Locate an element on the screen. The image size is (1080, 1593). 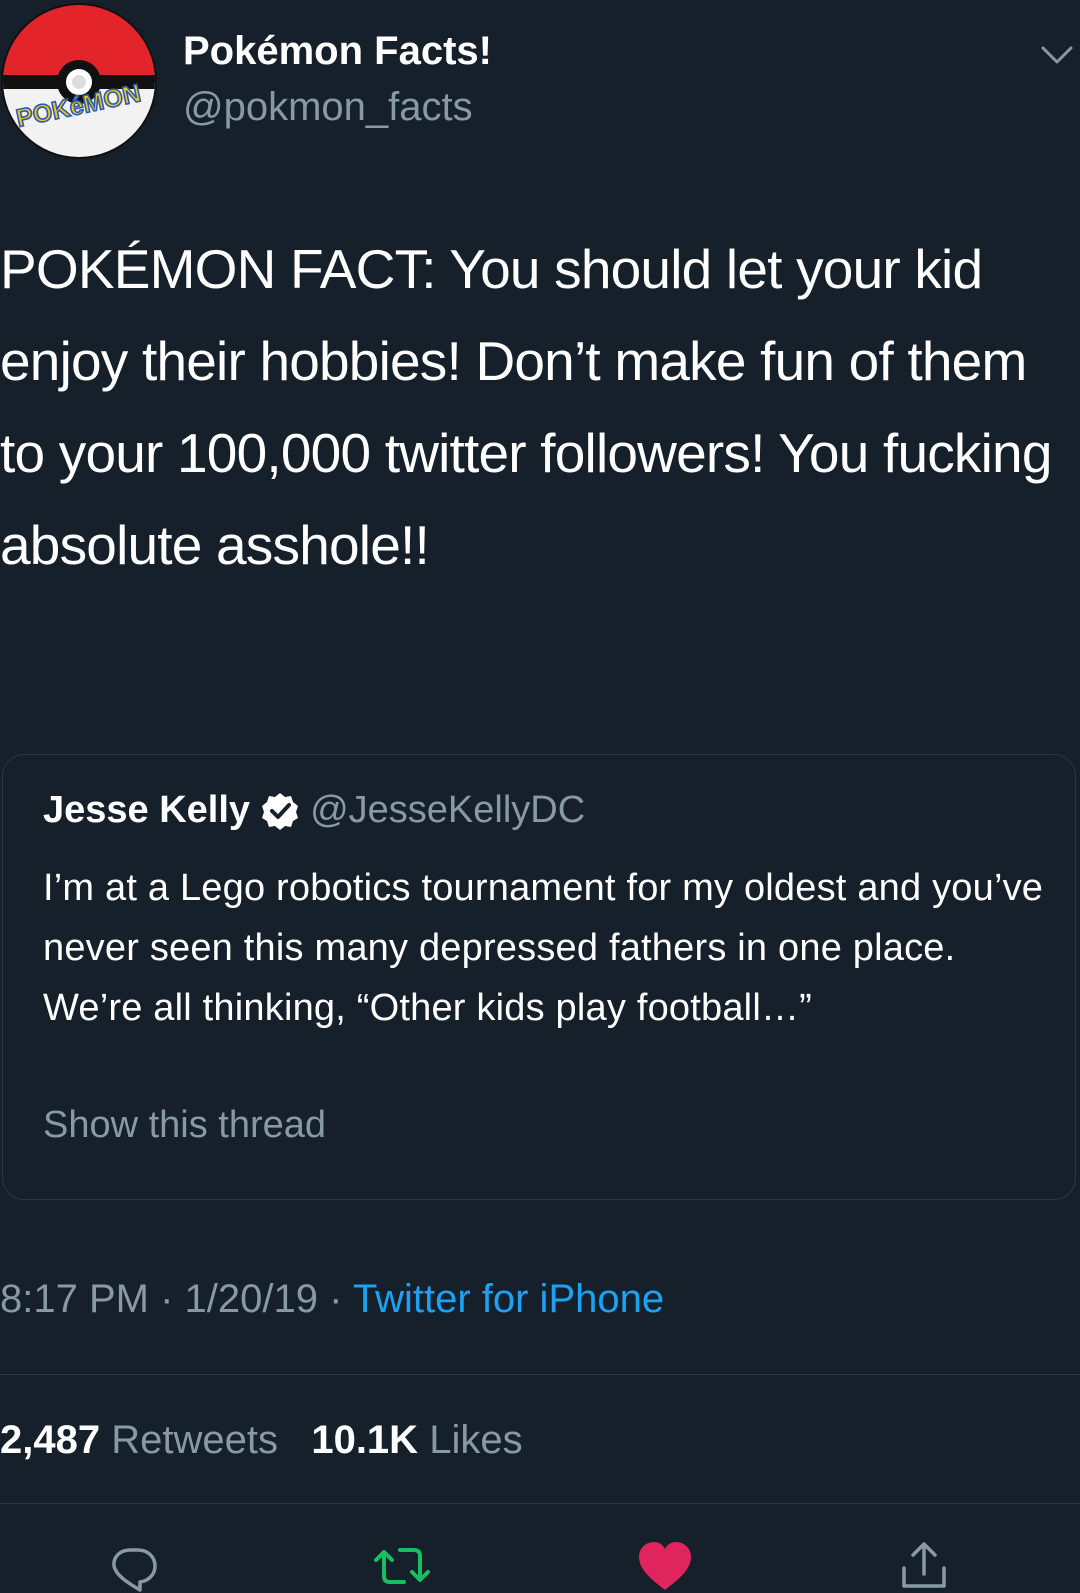
quoted-tweet-header: Jesse Kelly @JesseKellyDC is located at coordinates (314, 810).